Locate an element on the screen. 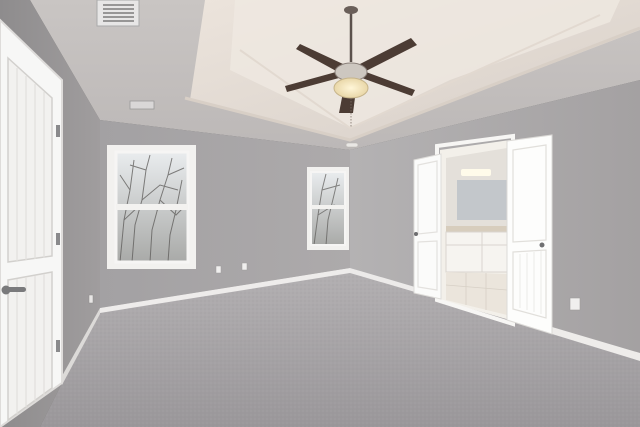  vanity-counter is located at coordinates (476, 229).